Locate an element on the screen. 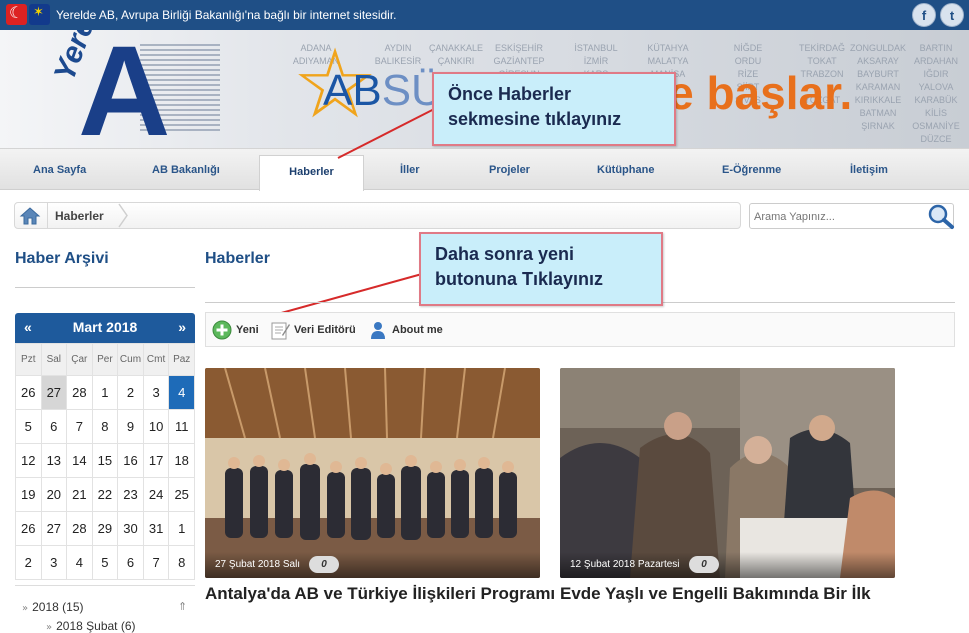  user-icon is located at coordinates (378, 330).